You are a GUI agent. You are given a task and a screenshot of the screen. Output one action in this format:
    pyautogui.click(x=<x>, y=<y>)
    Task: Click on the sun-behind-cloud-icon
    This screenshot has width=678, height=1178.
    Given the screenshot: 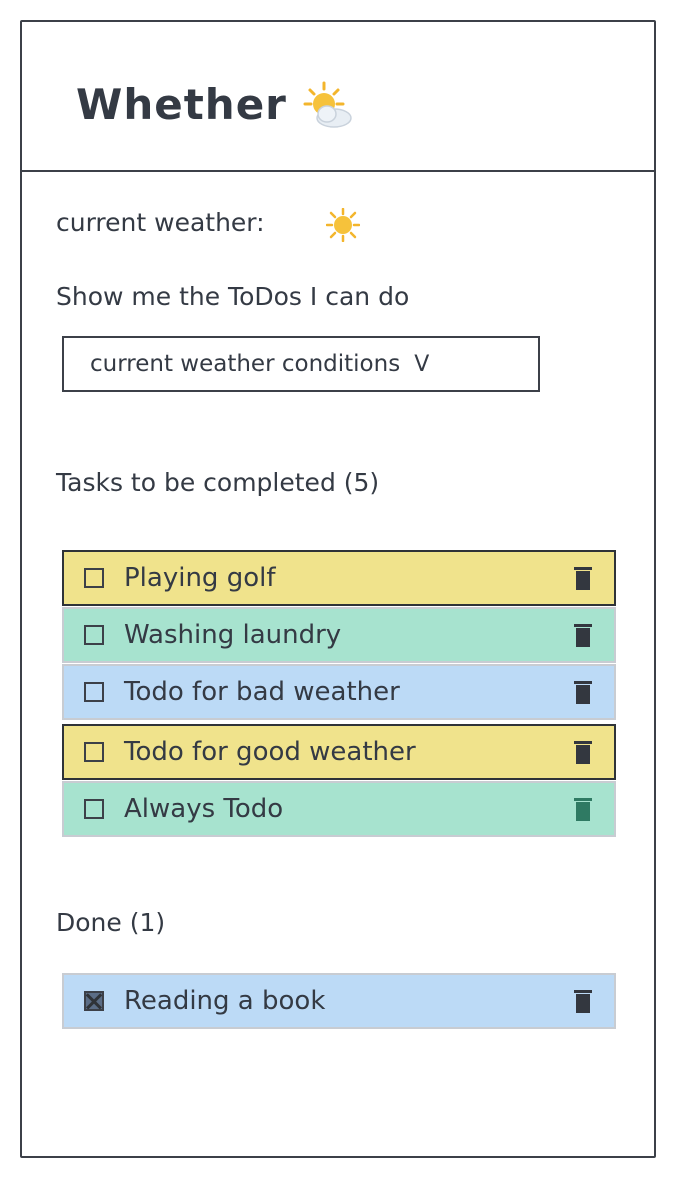 What is the action you would take?
    pyautogui.click(x=327, y=104)
    